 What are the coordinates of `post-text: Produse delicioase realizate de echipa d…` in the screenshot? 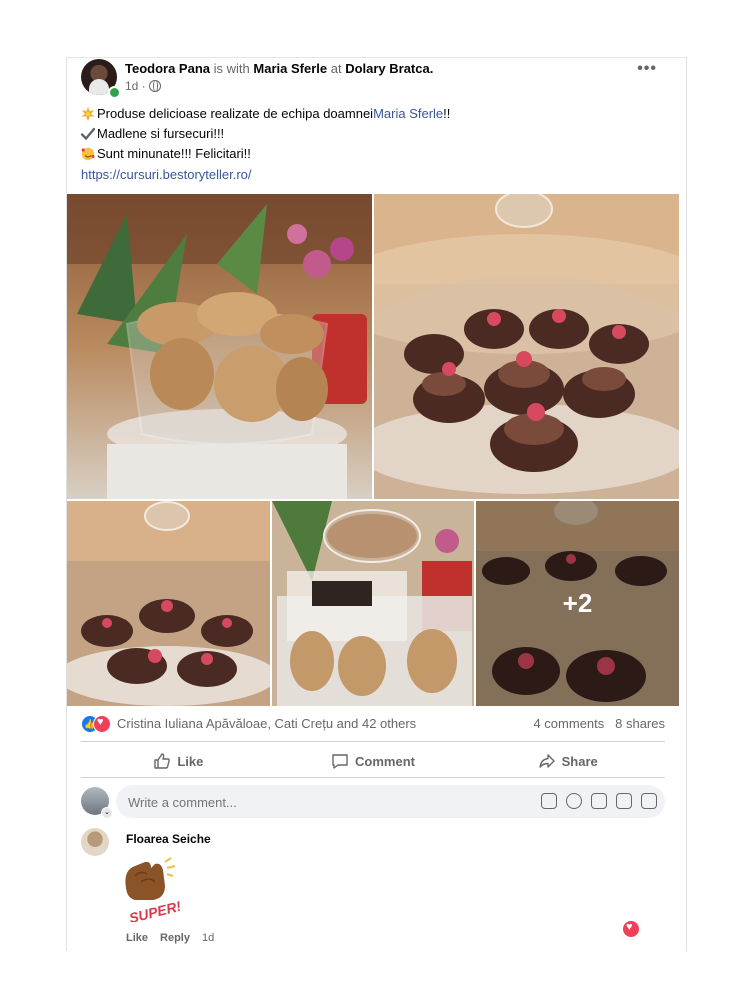 It's located at (376, 134).